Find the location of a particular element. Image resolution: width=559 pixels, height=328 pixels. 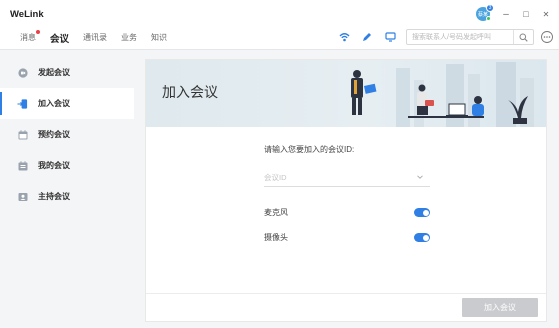

sidebar-item-start-meeting: 发起会议 is located at coordinates (67, 72).